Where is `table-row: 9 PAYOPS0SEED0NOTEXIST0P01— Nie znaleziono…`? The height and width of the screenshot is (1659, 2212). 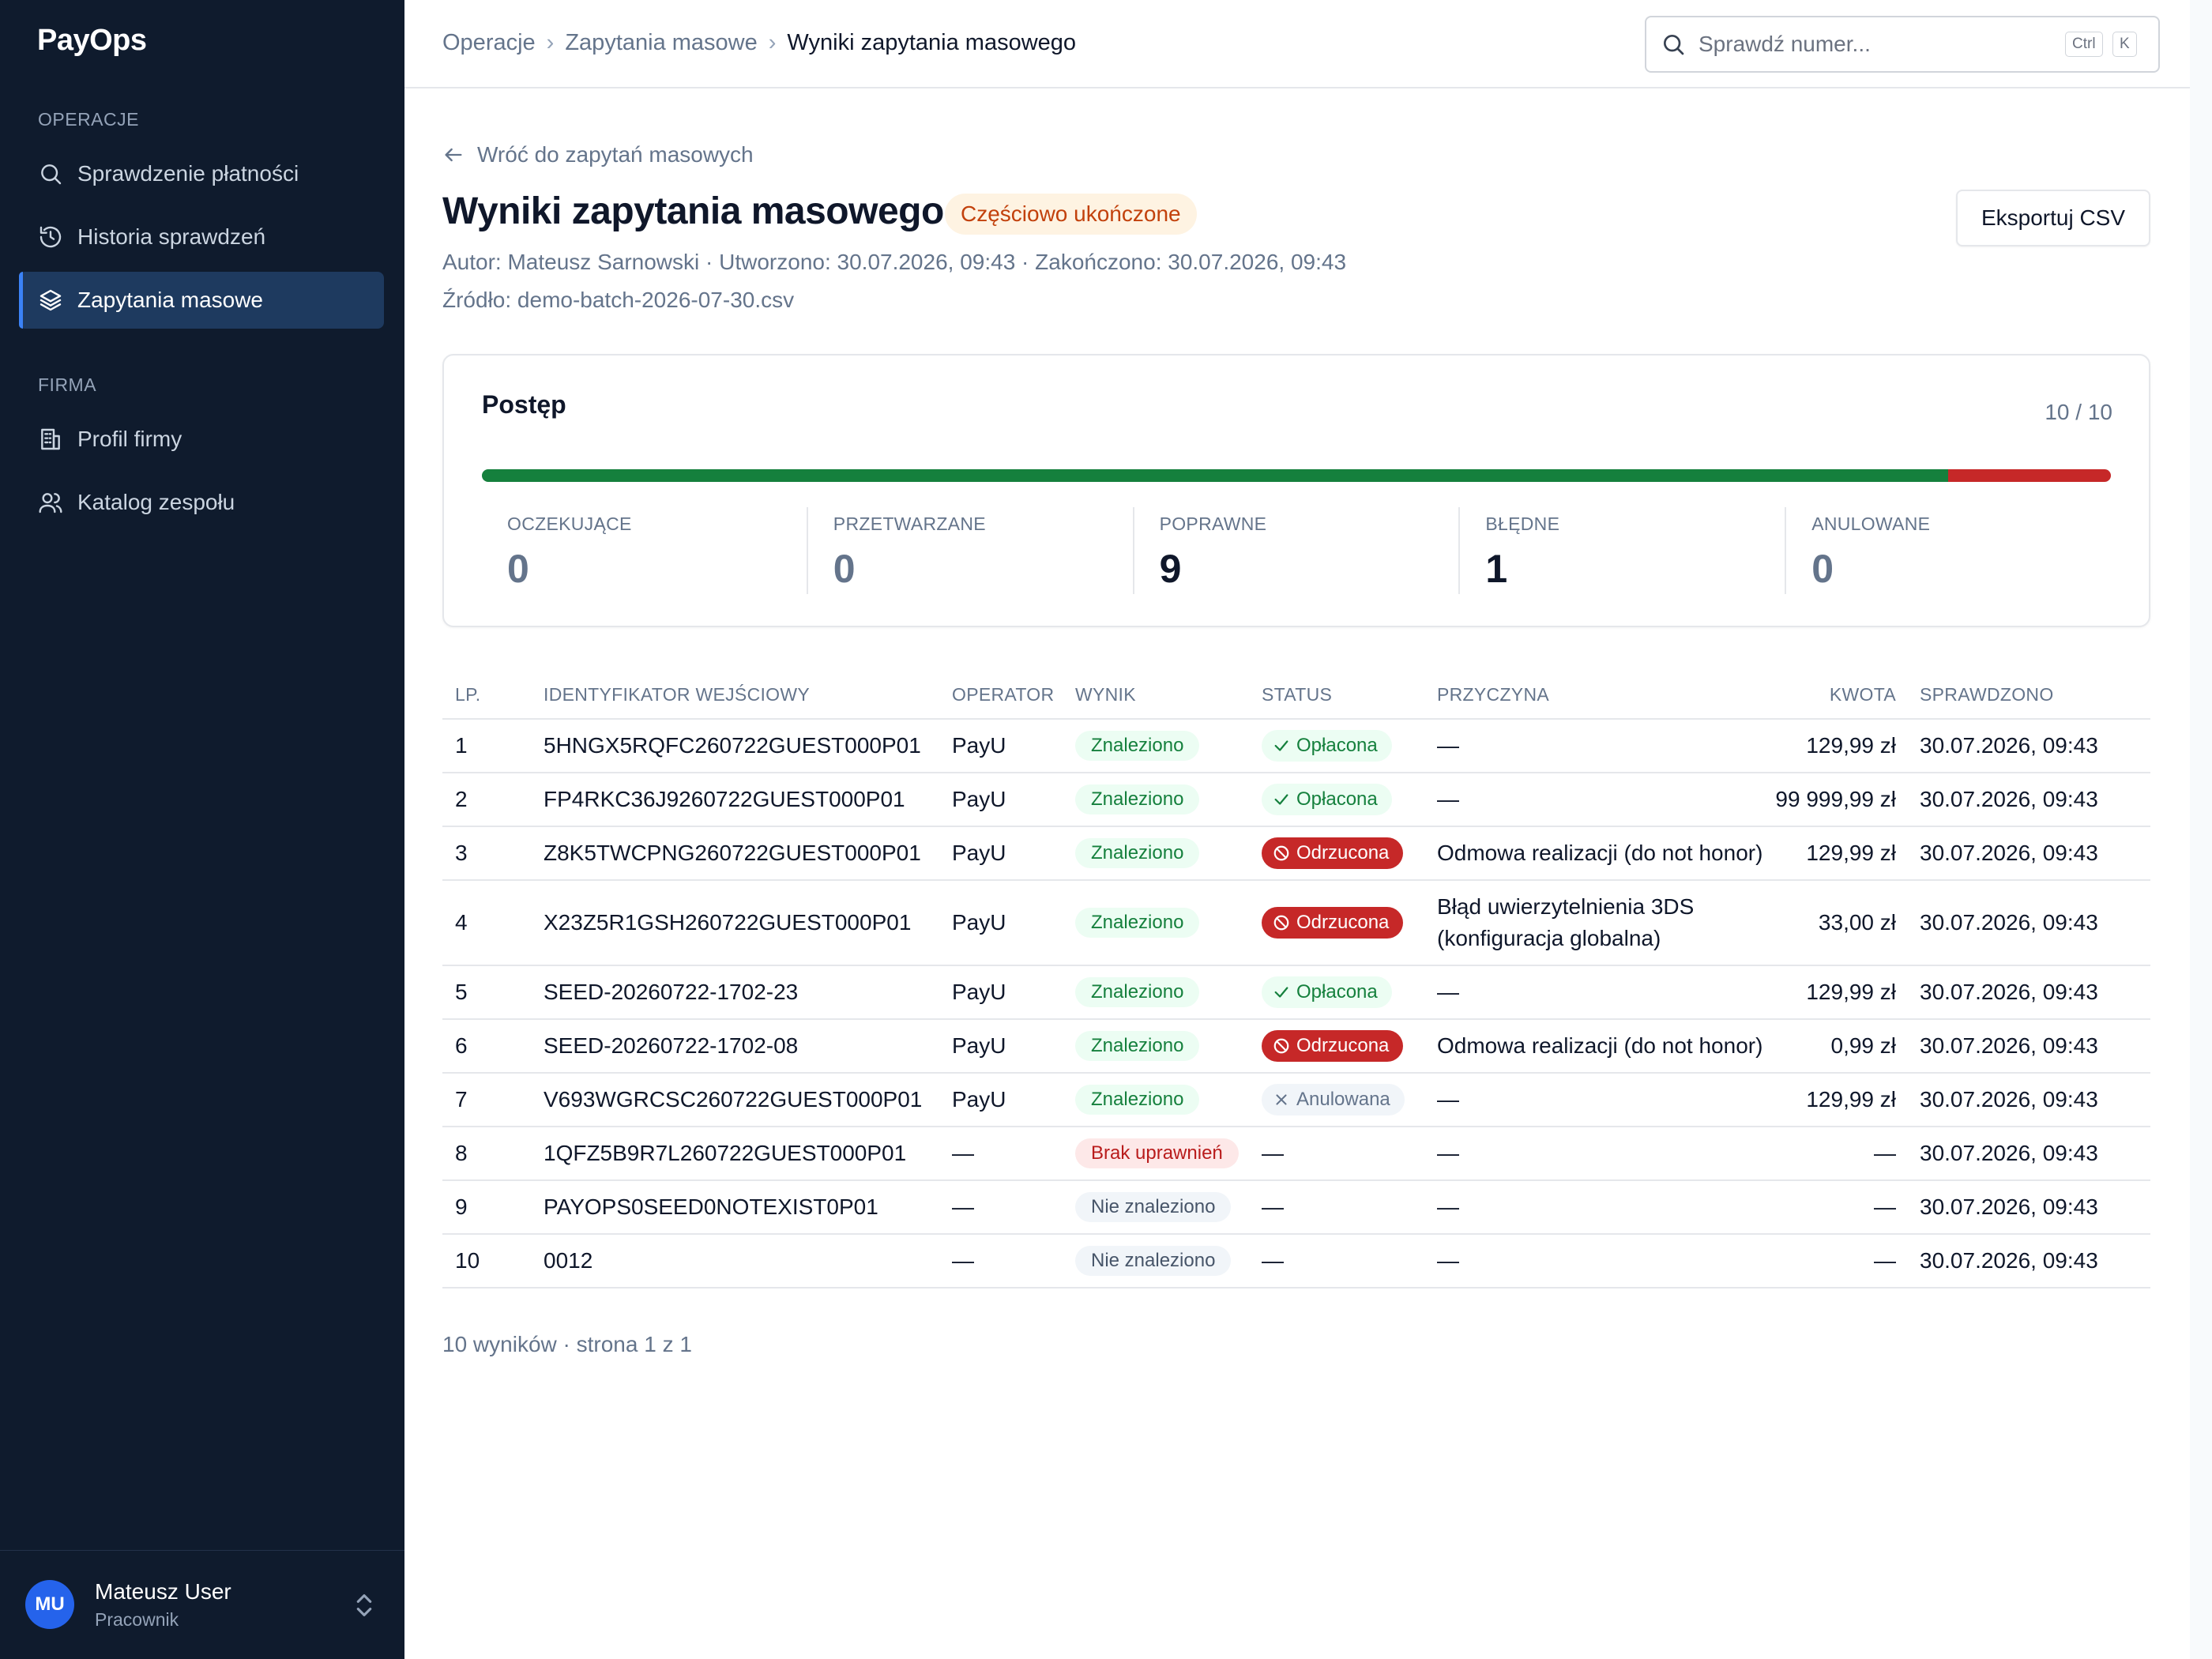
table-row: 9 PAYOPS0SEED0NOTEXIST0P01— Nie znaleziono… is located at coordinates (1296, 1207).